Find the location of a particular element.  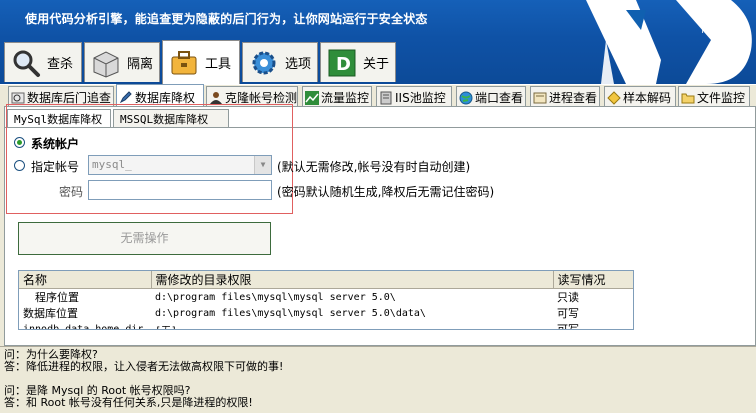

tab-quarantine: 隔离 is located at coordinates (122, 62).